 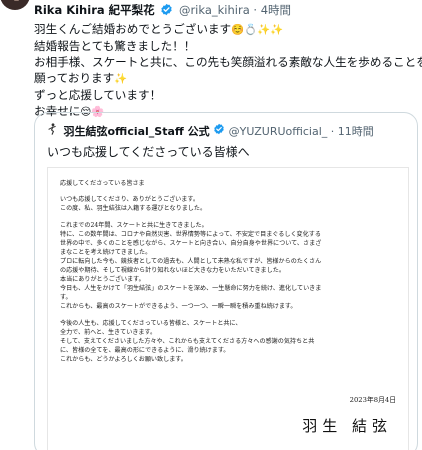 What do you see at coordinates (228, 62) in the screenshot?
I see `post-line: お相手様、スケートと共に、この先も笑顔溢れる素敵な人生を歩めることを` at bounding box center [228, 62].